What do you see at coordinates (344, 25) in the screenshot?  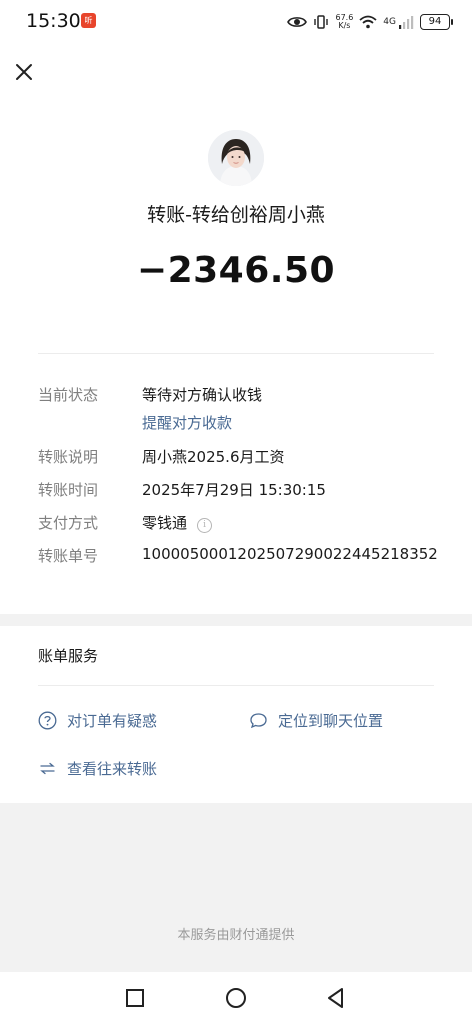 I see `network-speed-unit: K/s` at bounding box center [344, 25].